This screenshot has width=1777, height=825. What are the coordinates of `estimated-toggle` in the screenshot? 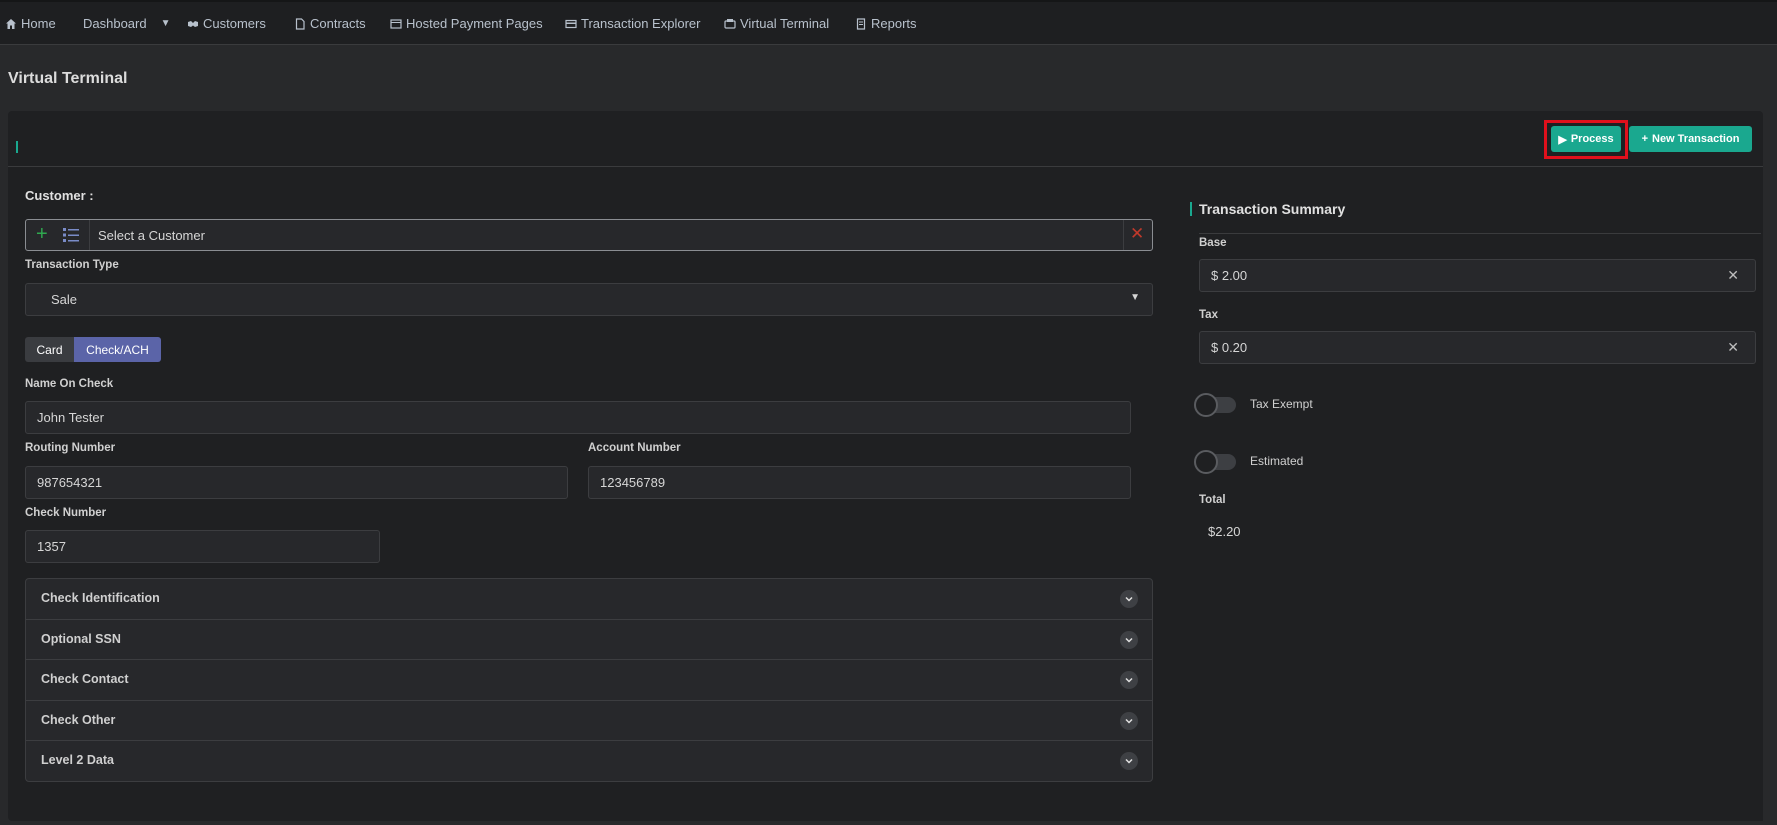 It's located at (1215, 462).